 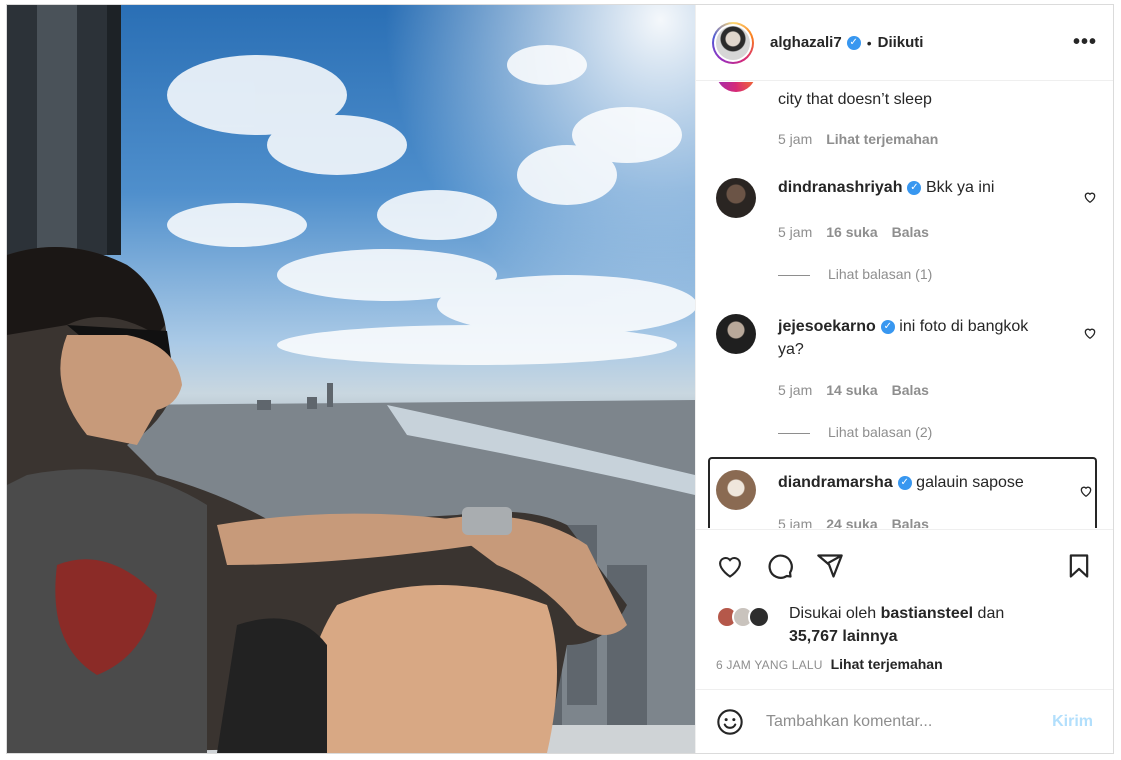 I want to click on post-time-label: 6 JAM YANG LALU, so click(x=769, y=665).